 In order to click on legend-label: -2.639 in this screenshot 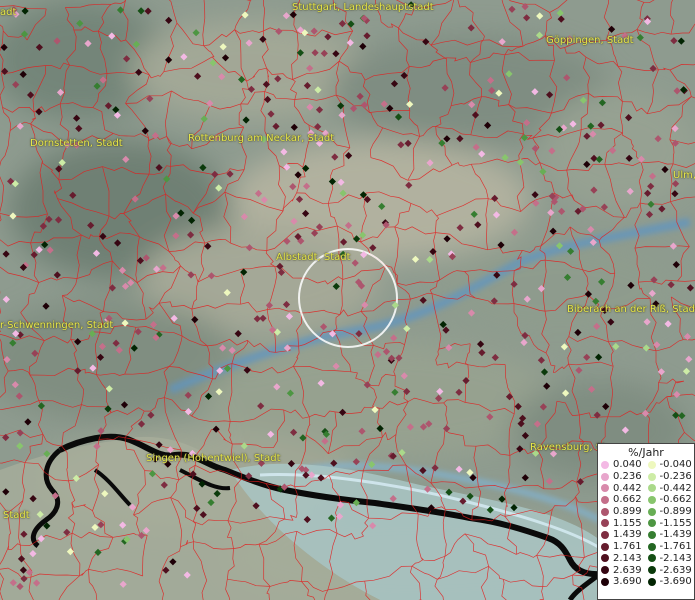, I will do `click(675, 570)`.